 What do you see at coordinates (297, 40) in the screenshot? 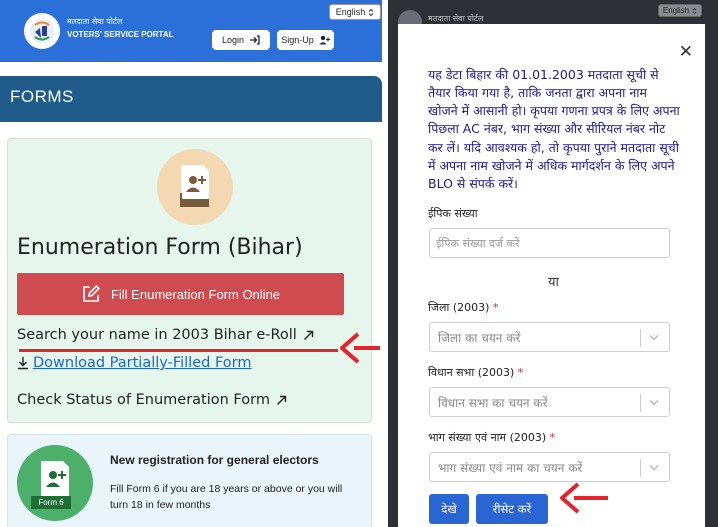
I see `signup-label: Sign-Up` at bounding box center [297, 40].